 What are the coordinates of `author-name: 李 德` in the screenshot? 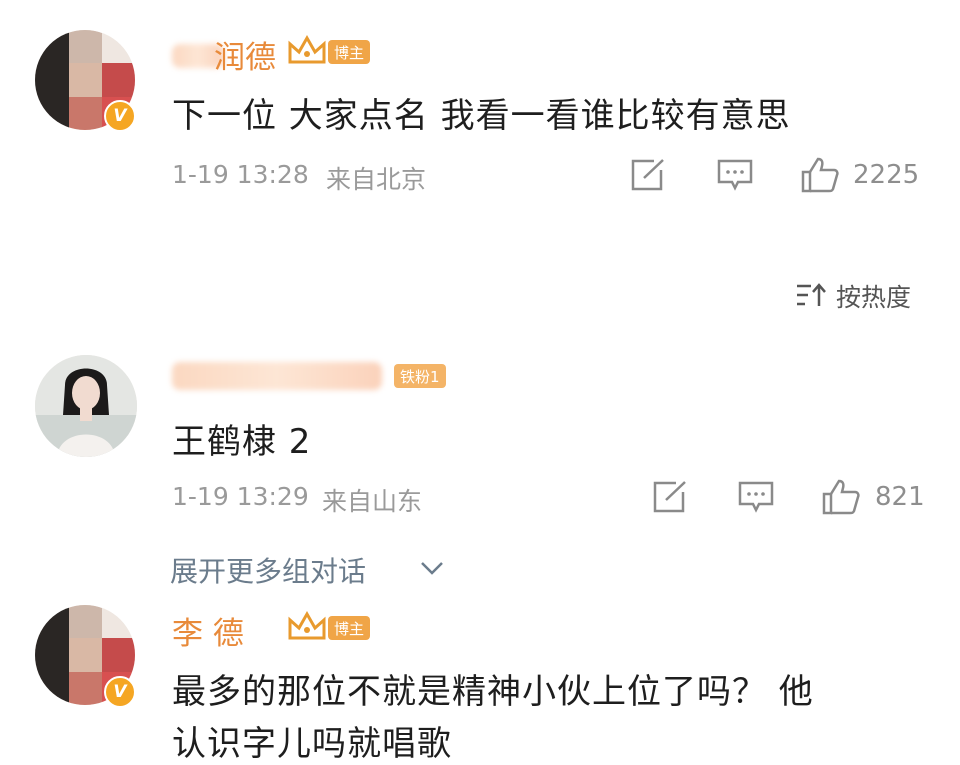 It's located at (208, 630).